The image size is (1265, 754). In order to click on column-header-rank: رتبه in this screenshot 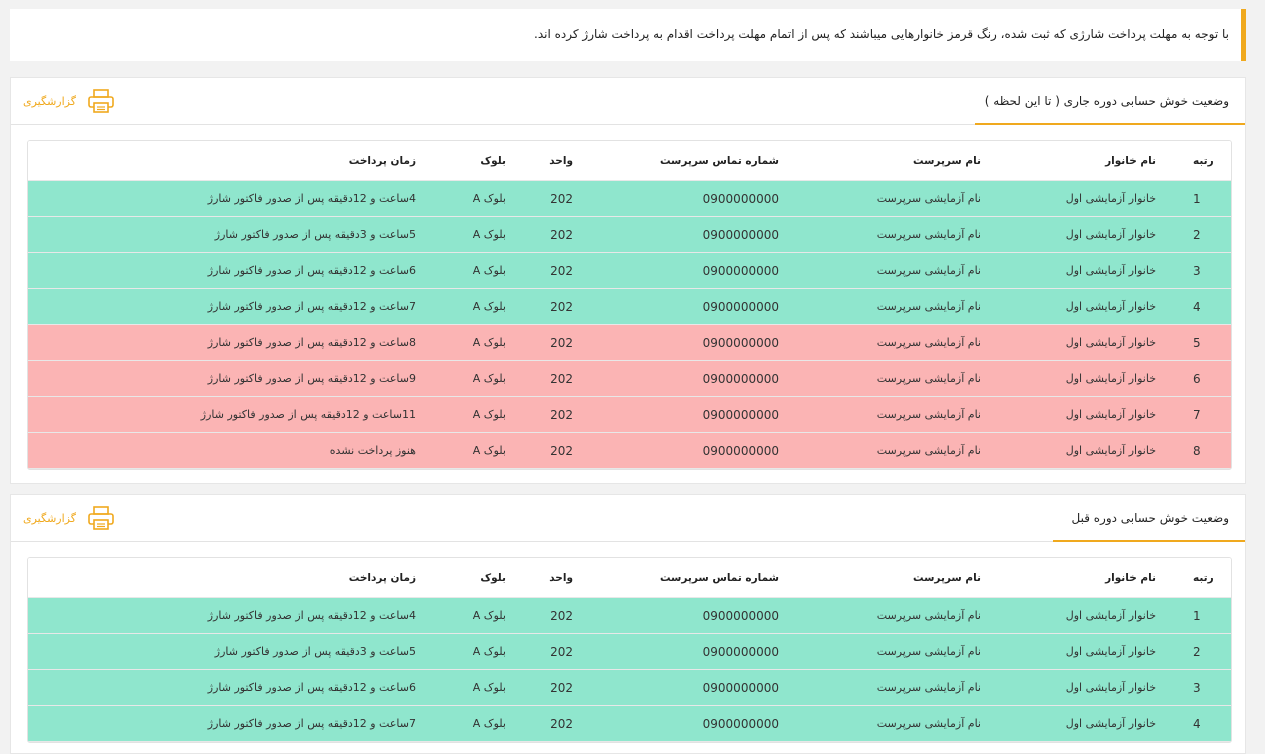, I will do `click(1203, 577)`.